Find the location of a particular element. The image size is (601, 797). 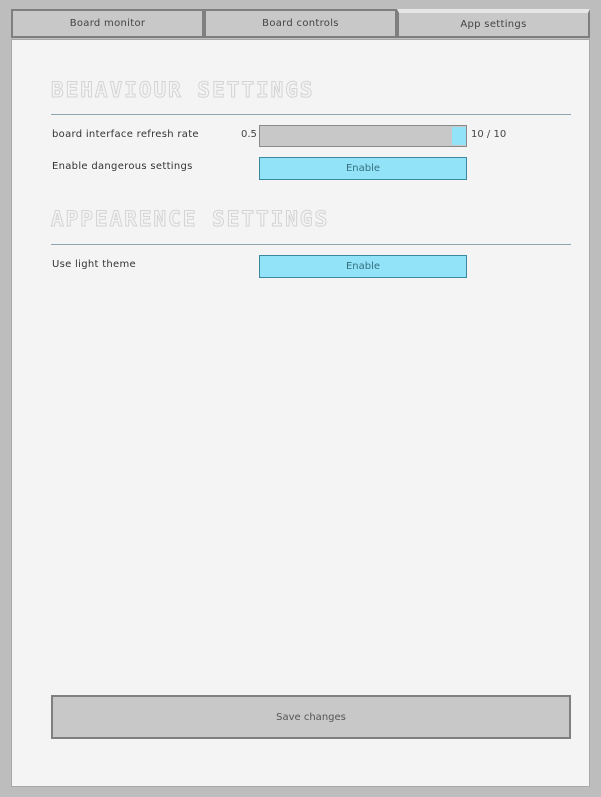

save-changes-button: Save changes is located at coordinates (311, 717).